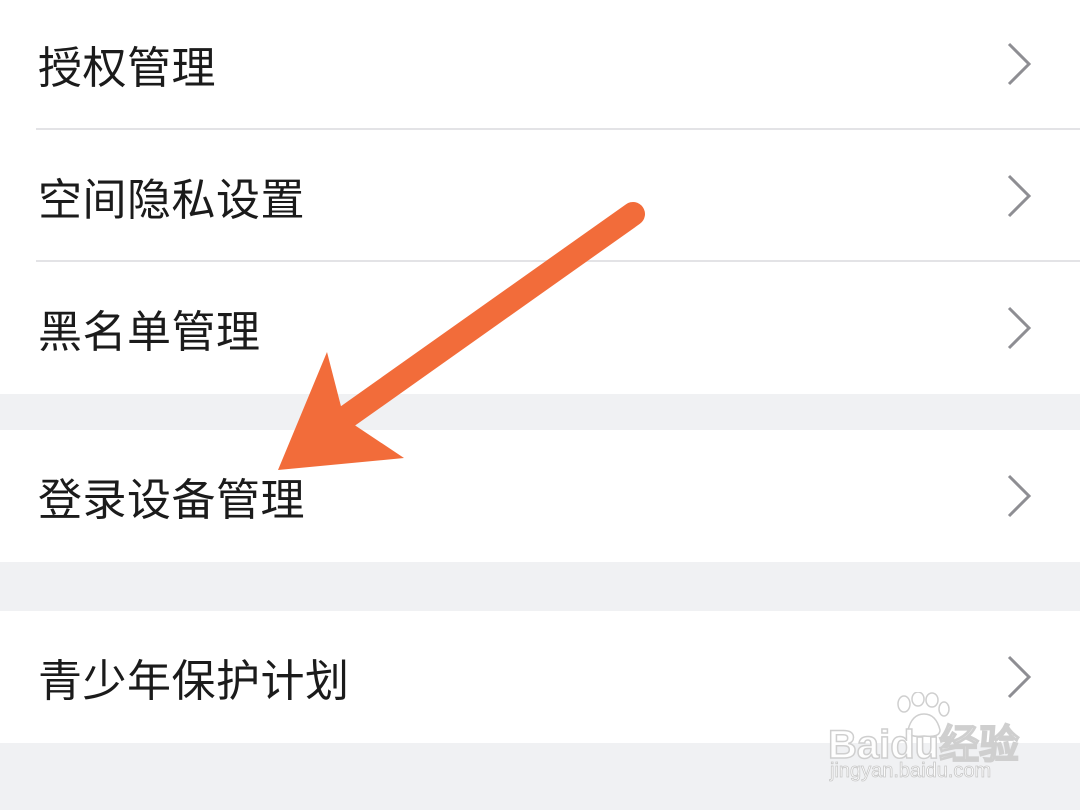 The width and height of the screenshot is (1080, 810). I want to click on settings-item-label: 空间隐私设置, so click(171, 200).